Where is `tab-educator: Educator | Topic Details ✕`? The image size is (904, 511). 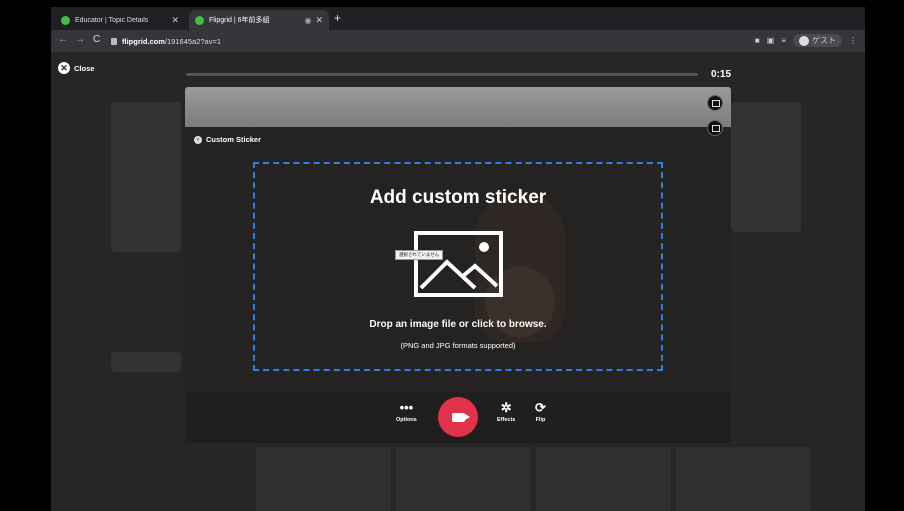
tab-educator: Educator | Topic Details ✕ is located at coordinates (120, 20).